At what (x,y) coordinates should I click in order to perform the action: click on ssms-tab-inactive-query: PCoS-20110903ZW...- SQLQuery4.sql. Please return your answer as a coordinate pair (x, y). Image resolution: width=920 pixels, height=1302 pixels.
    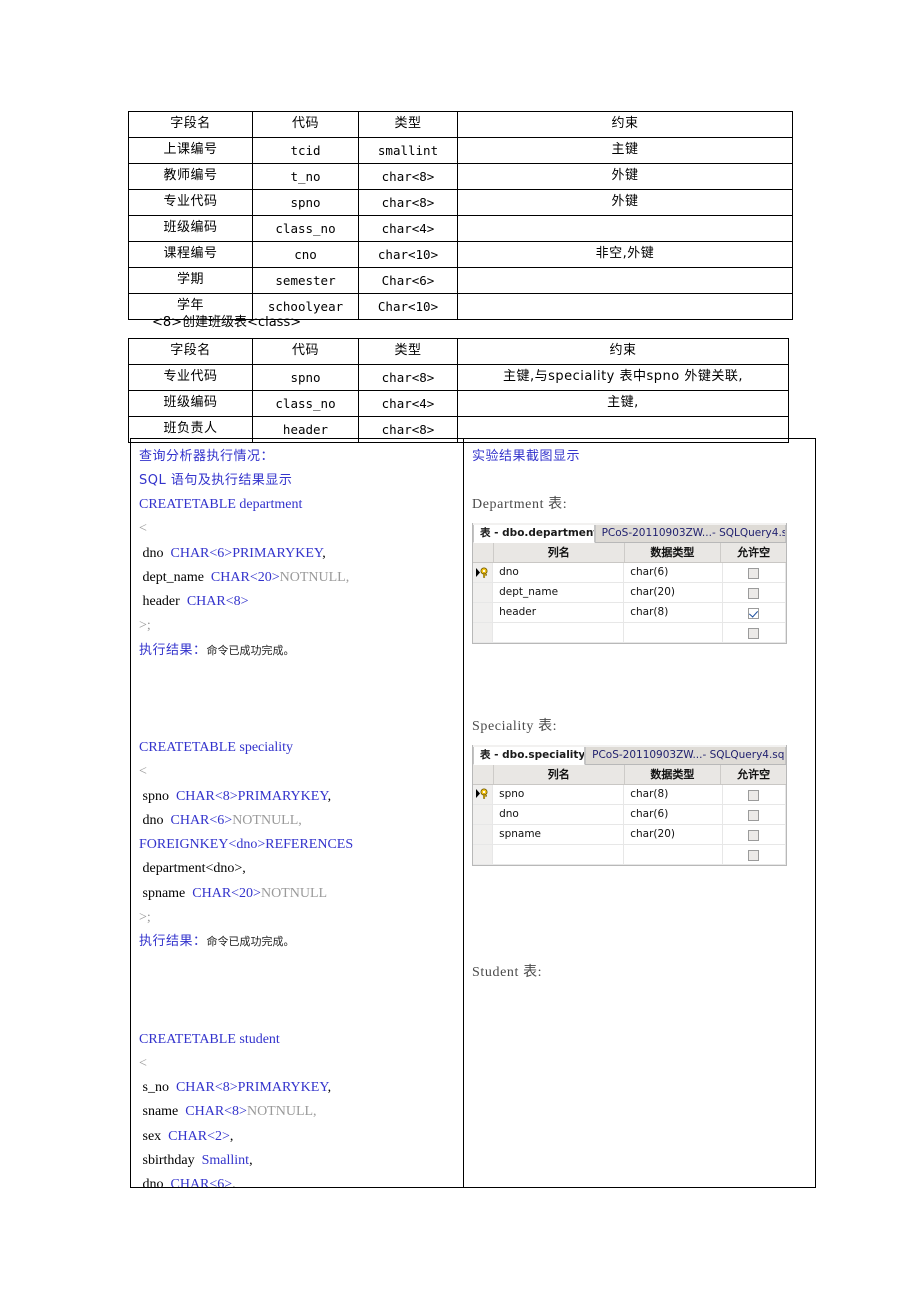
    Looking at the image, I should click on (690, 534).